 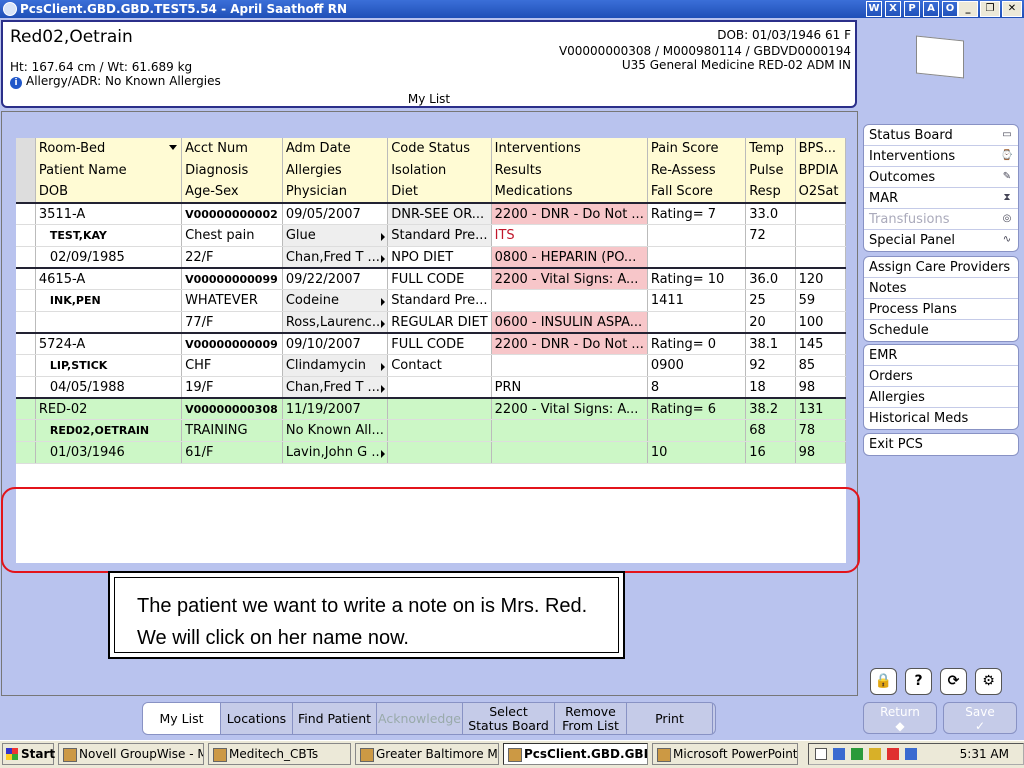 What do you see at coordinates (439, 322) in the screenshot?
I see `grid-cell-code-status: REGULAR DIET` at bounding box center [439, 322].